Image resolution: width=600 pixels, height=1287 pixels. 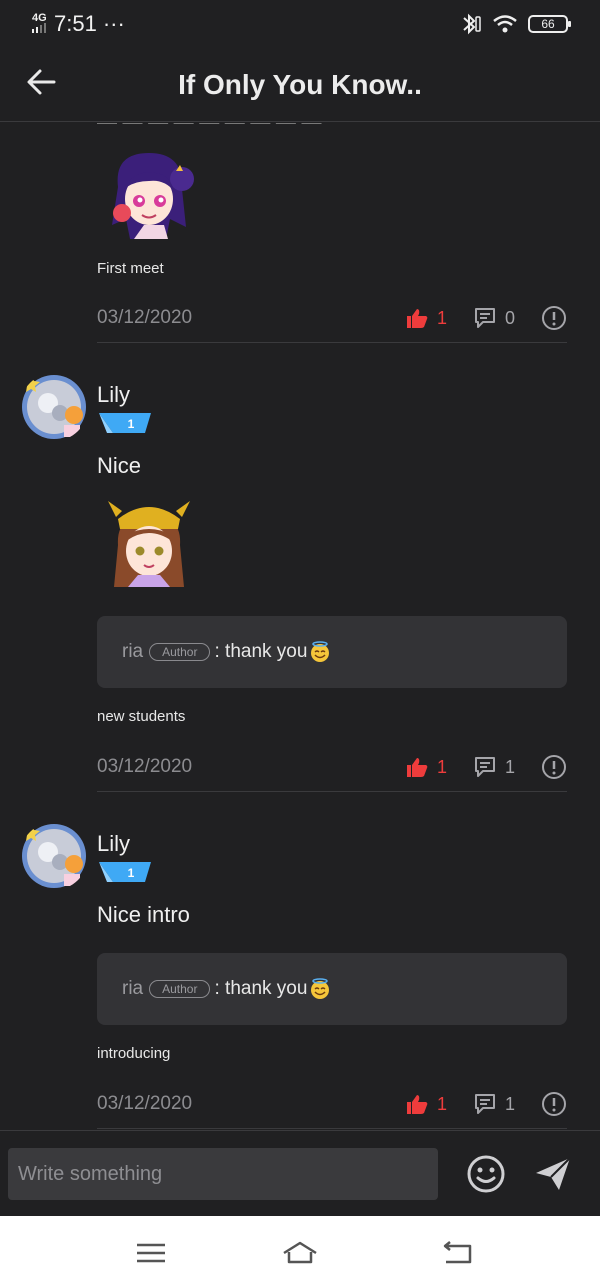 I want to click on comment-text: Nice, so click(x=119, y=465).